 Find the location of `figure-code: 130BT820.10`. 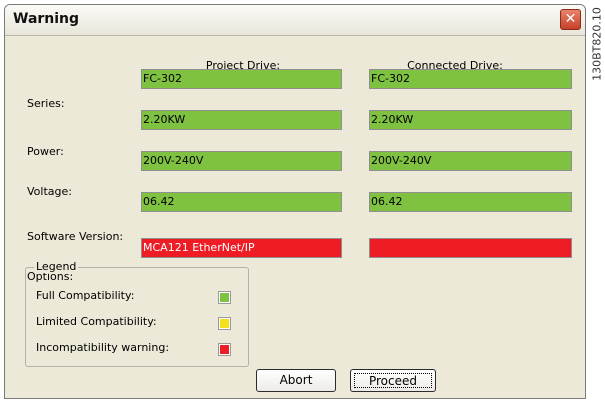

figure-code: 130BT820.10 is located at coordinates (596, 44).